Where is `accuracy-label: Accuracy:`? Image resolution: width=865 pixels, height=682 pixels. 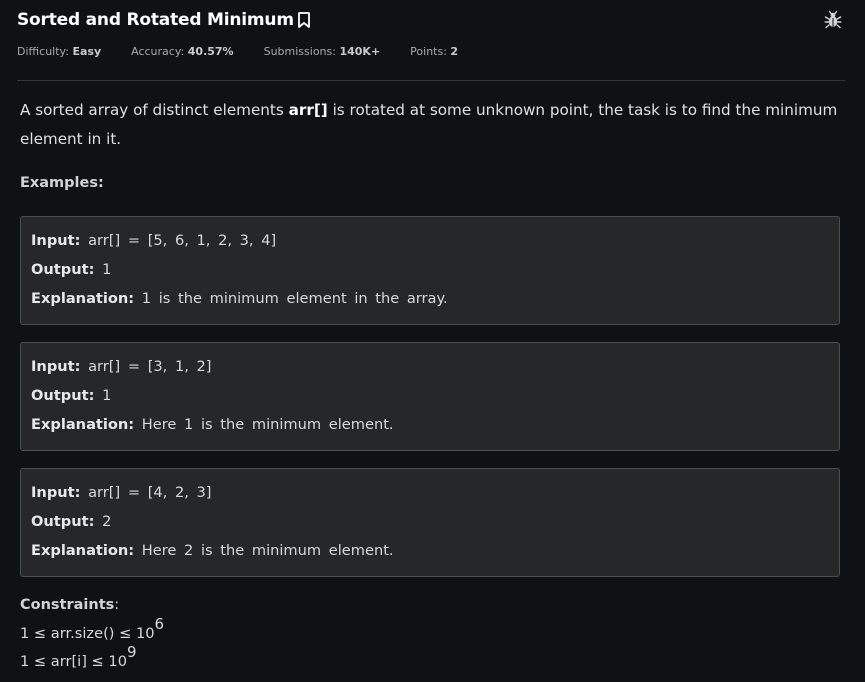 accuracy-label: Accuracy: is located at coordinates (158, 51).